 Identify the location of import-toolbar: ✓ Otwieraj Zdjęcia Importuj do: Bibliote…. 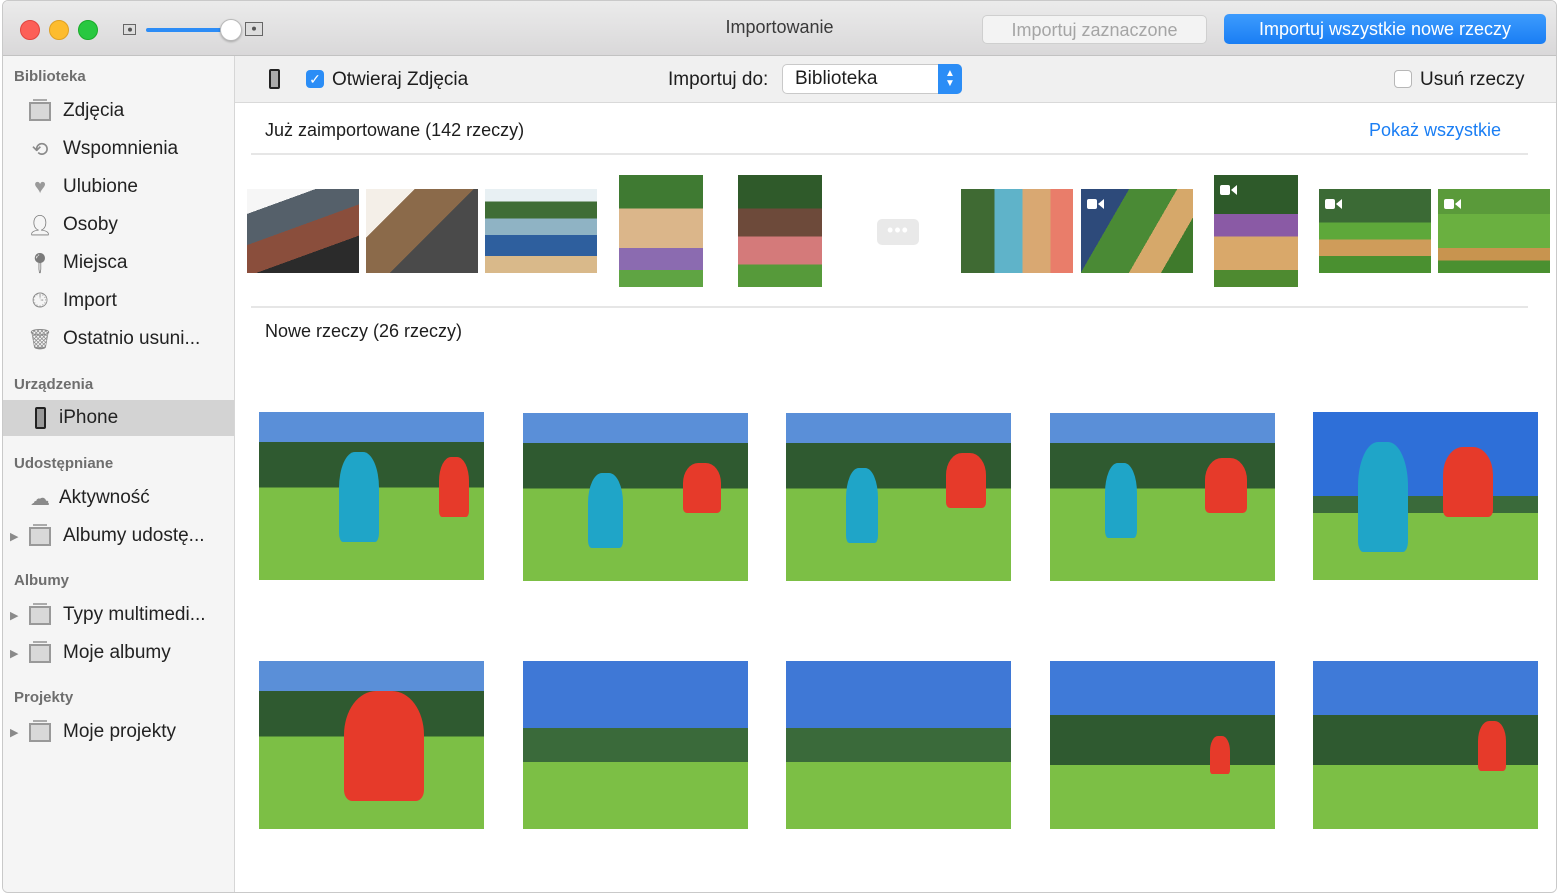
(895, 79).